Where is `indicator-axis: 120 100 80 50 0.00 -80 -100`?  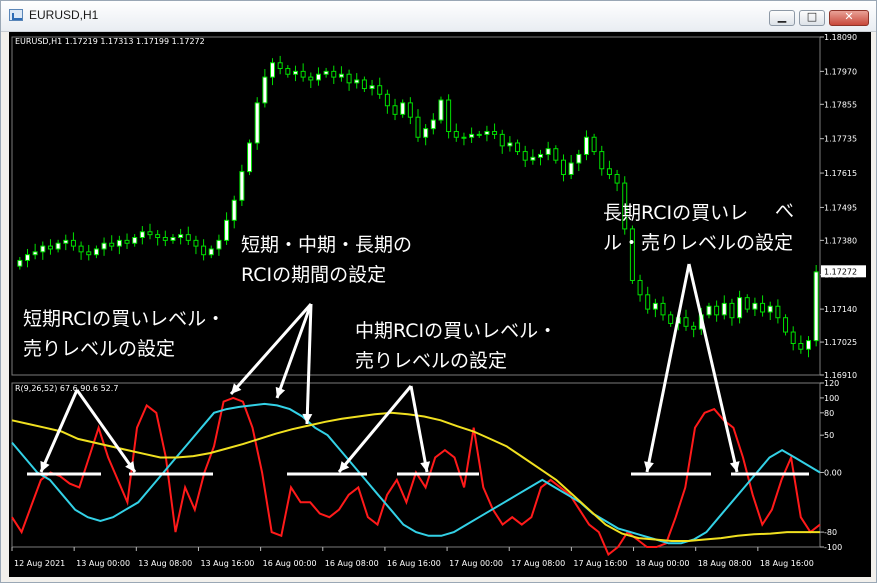 indicator-axis: 120 100 80 50 0.00 -80 -100 is located at coordinates (831, 465).